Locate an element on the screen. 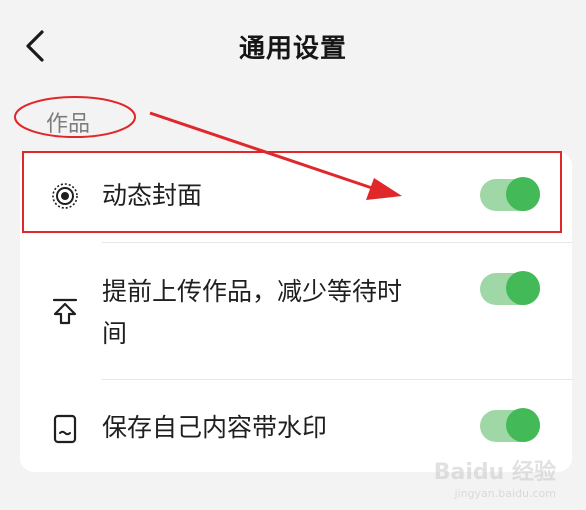  pre-upload-toggle is located at coordinates (510, 288).